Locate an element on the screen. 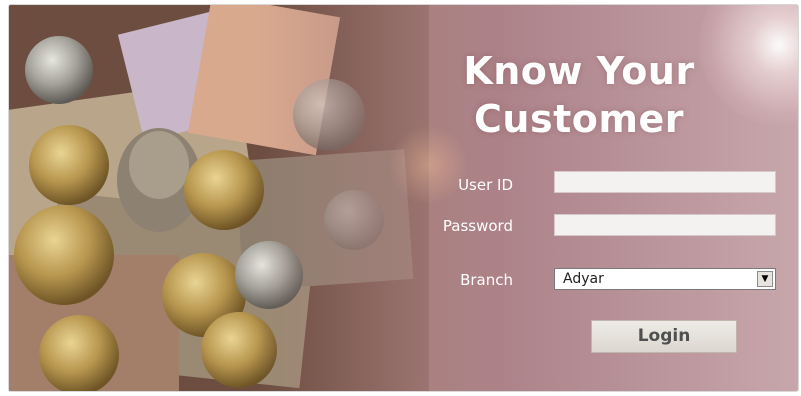 Image resolution: width=801 pixels, height=396 pixels. page-title: Know Your Customer is located at coordinates (579, 95).